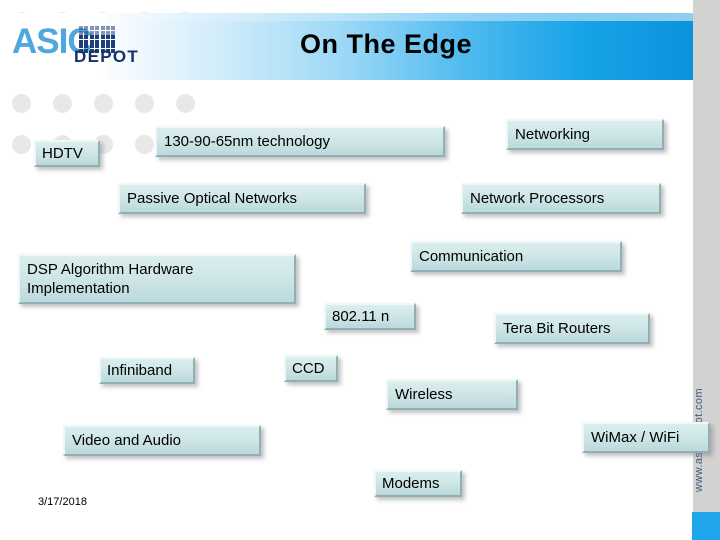 This screenshot has height=540, width=720. What do you see at coordinates (386, 44) in the screenshot?
I see `page-title: On The Edge` at bounding box center [386, 44].